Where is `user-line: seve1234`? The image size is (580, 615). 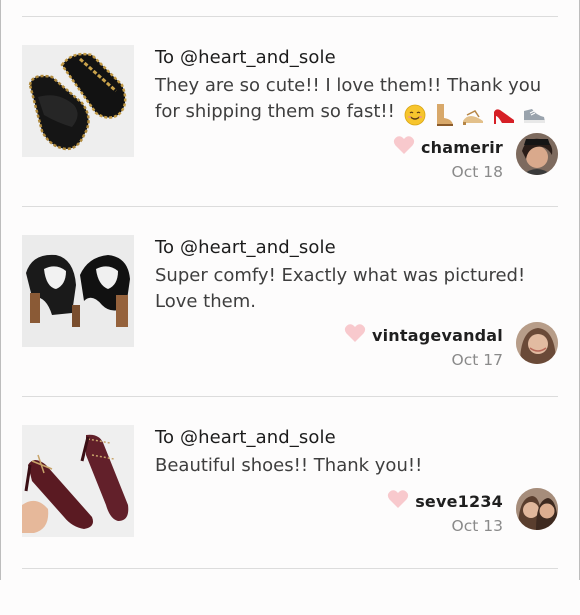 user-line: seve1234 is located at coordinates (445, 501).